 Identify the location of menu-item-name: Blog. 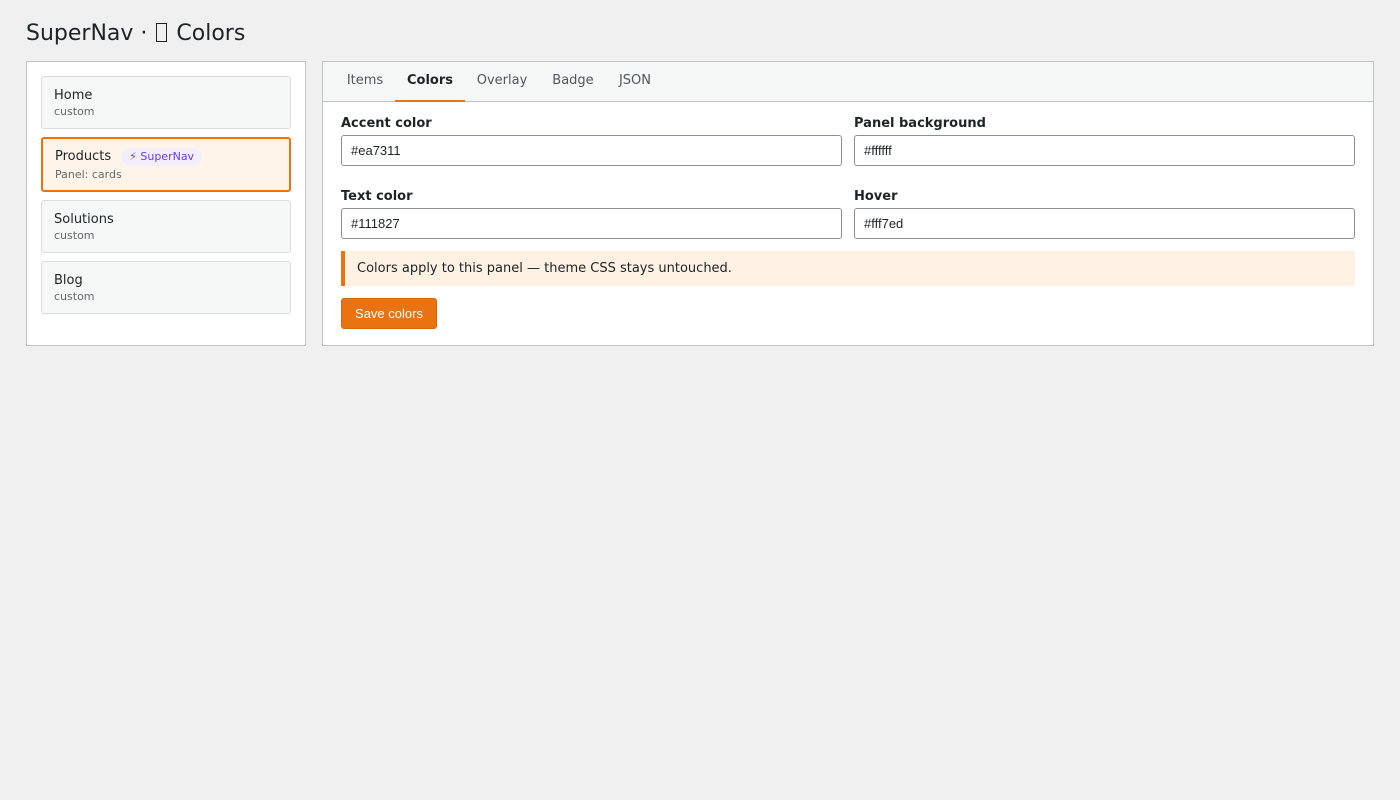
(68, 280).